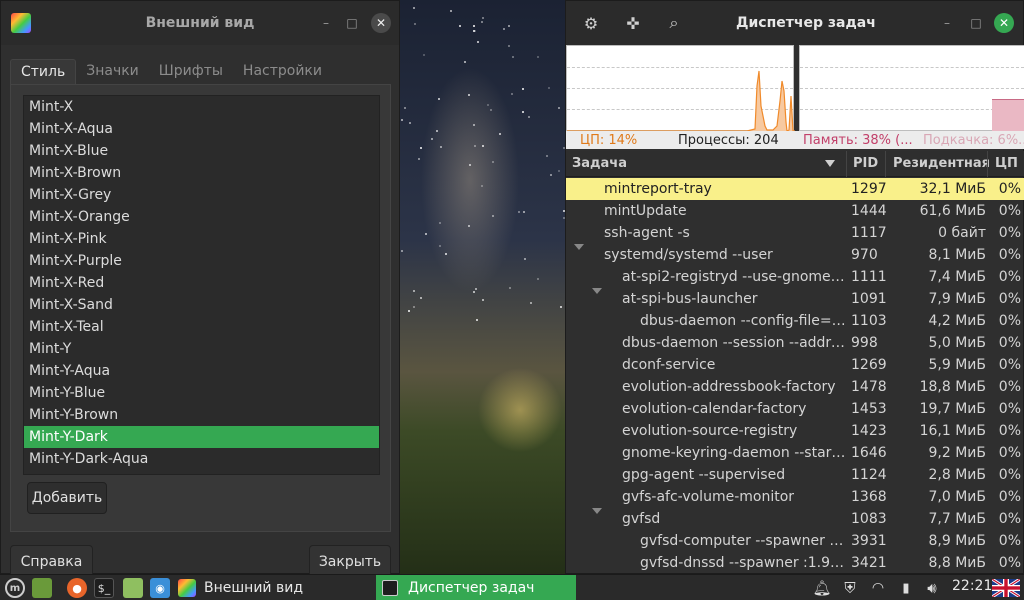 This screenshot has height=600, width=1024. Describe the element at coordinates (795, 211) in the screenshot. I see `process-row: mintUpdate 1444 61,6 МиБ 0%` at that location.